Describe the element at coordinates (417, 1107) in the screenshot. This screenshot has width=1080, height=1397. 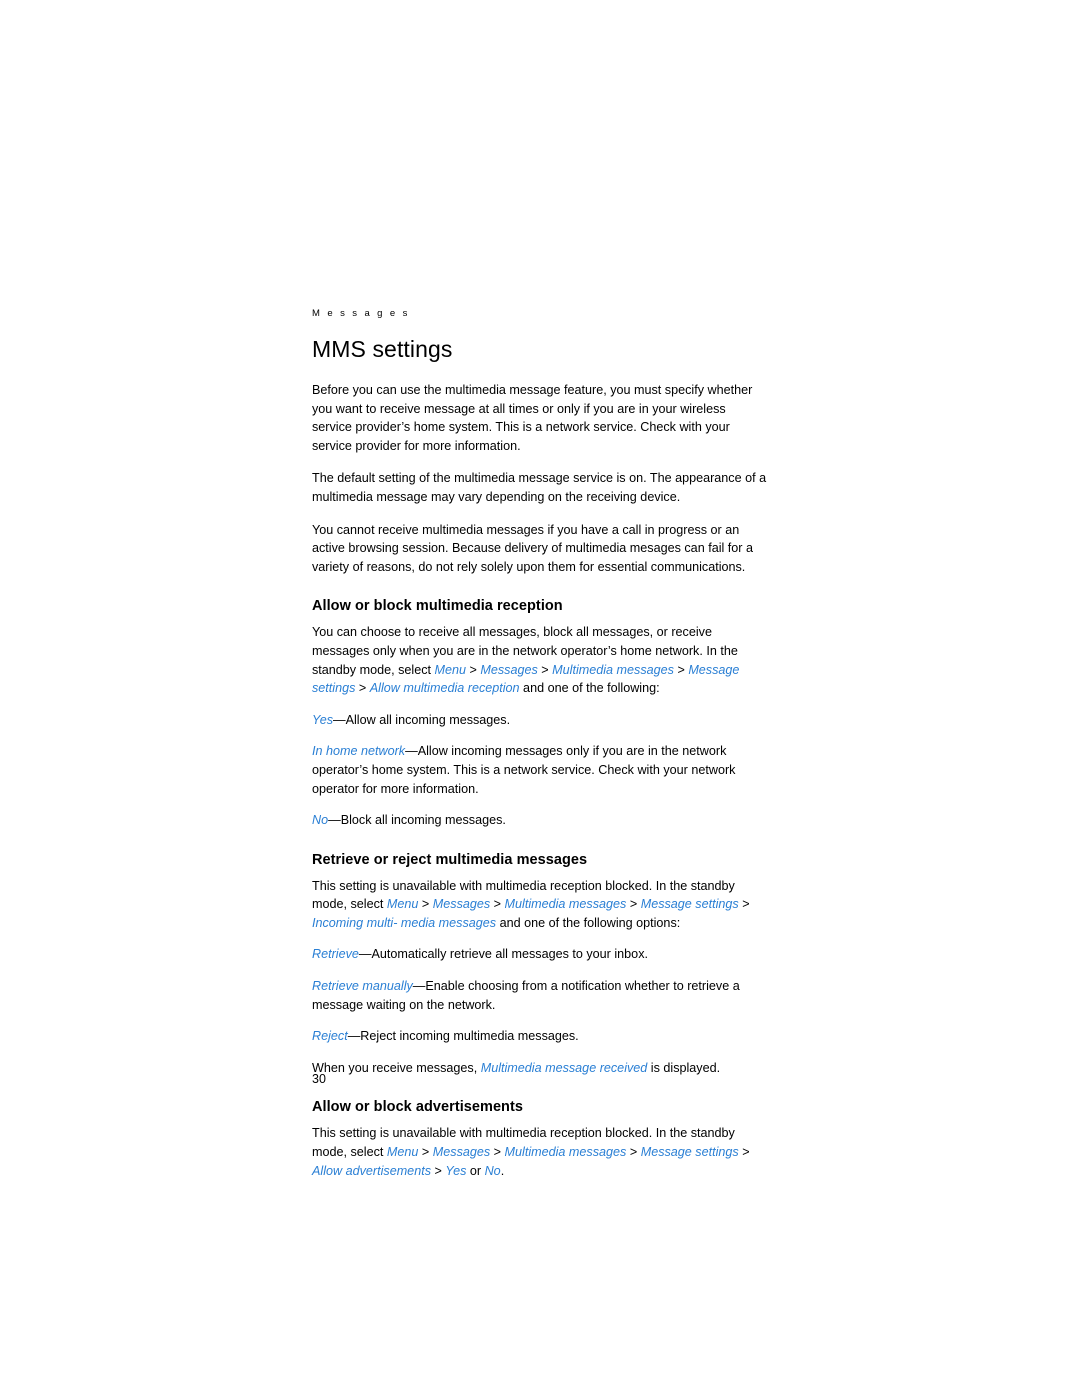
I see `section-heading-allow-or-block-advertisements: Allow or block advertisements` at that location.